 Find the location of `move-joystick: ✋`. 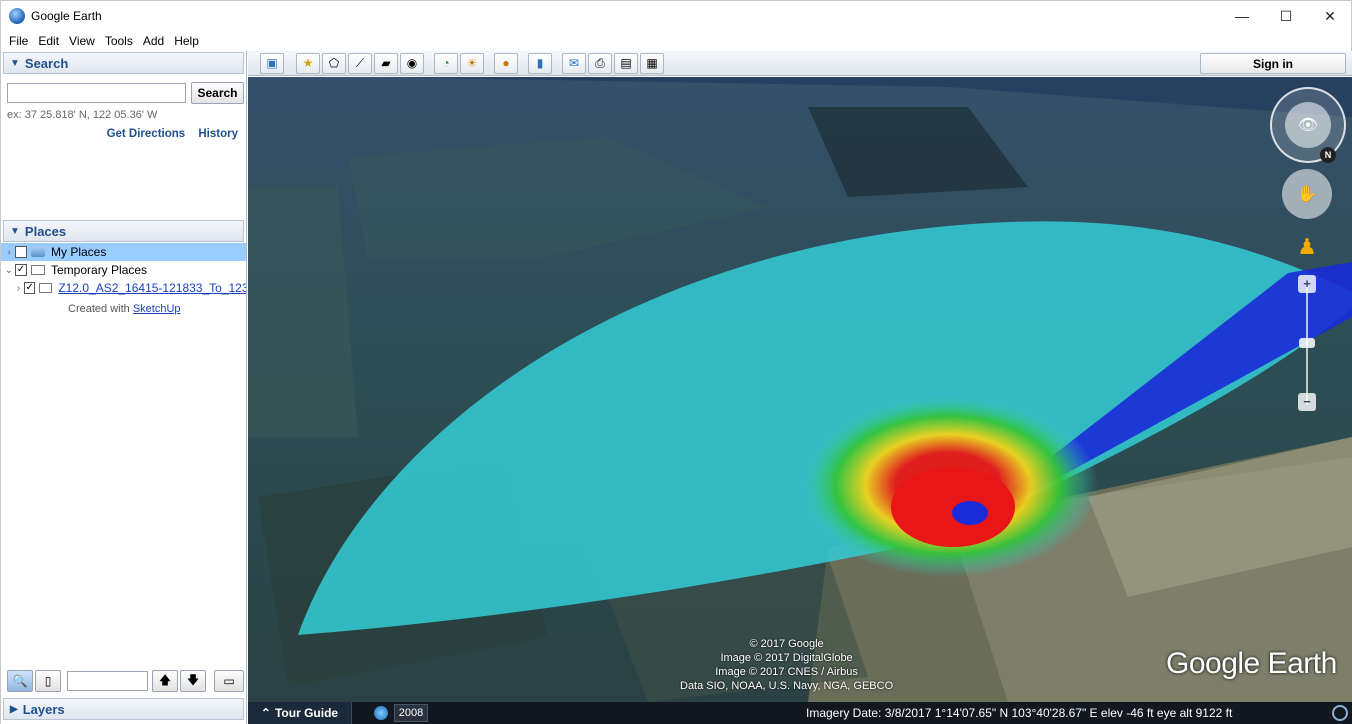

move-joystick: ✋ is located at coordinates (1307, 194).